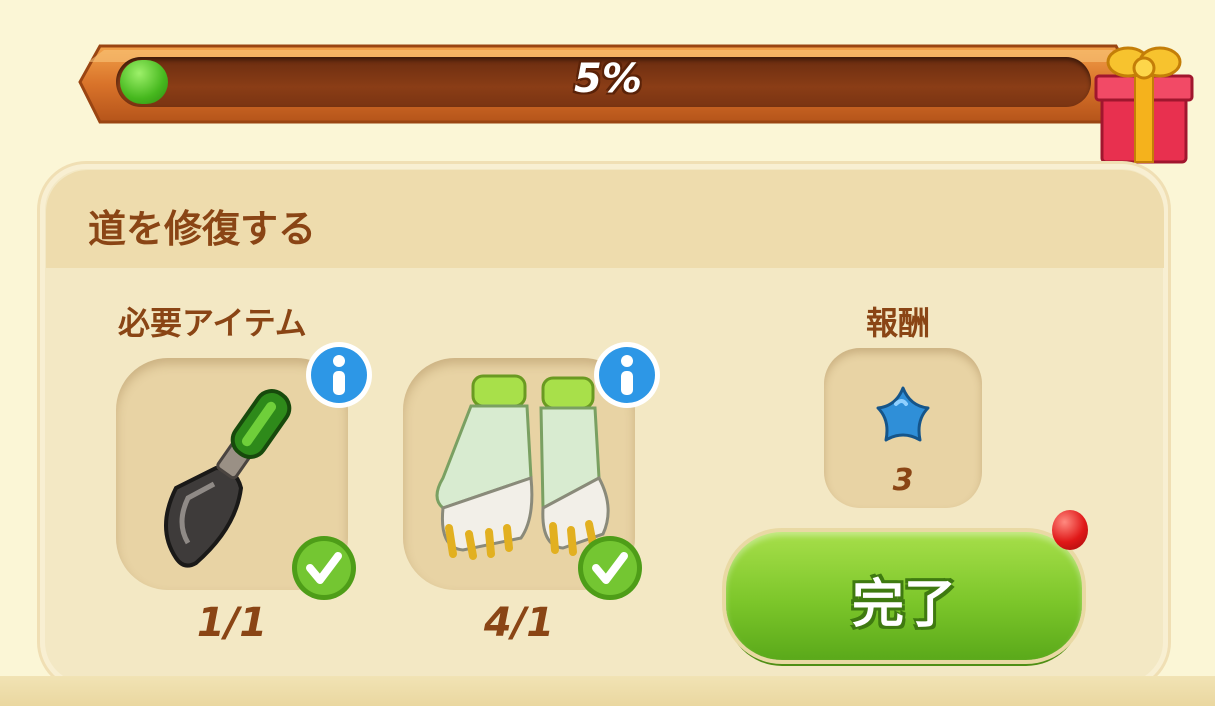 Image resolution: width=1215 pixels, height=706 pixels. I want to click on progress-percent-label: 5%, so click(608, 79).